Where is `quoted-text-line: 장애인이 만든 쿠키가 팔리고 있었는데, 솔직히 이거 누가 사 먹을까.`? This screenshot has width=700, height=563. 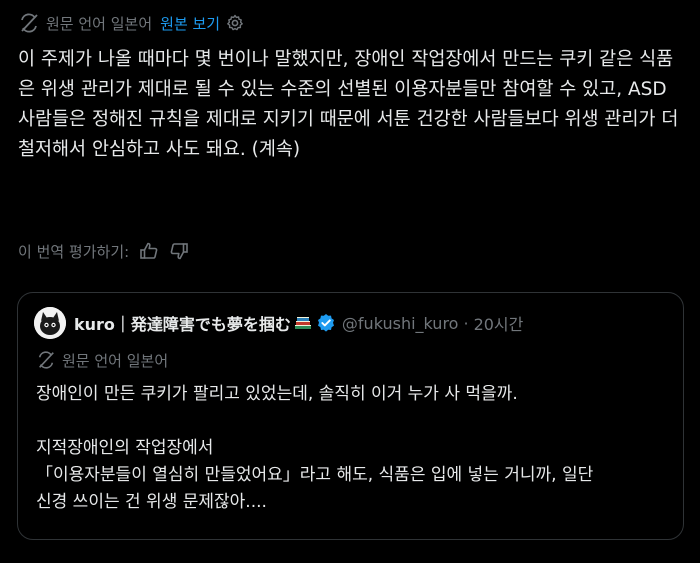
quoted-text-line: 장애인이 만든 쿠키가 팔리고 있었는데, 솔직히 이거 누가 사 먹을까. is located at coordinates (277, 394).